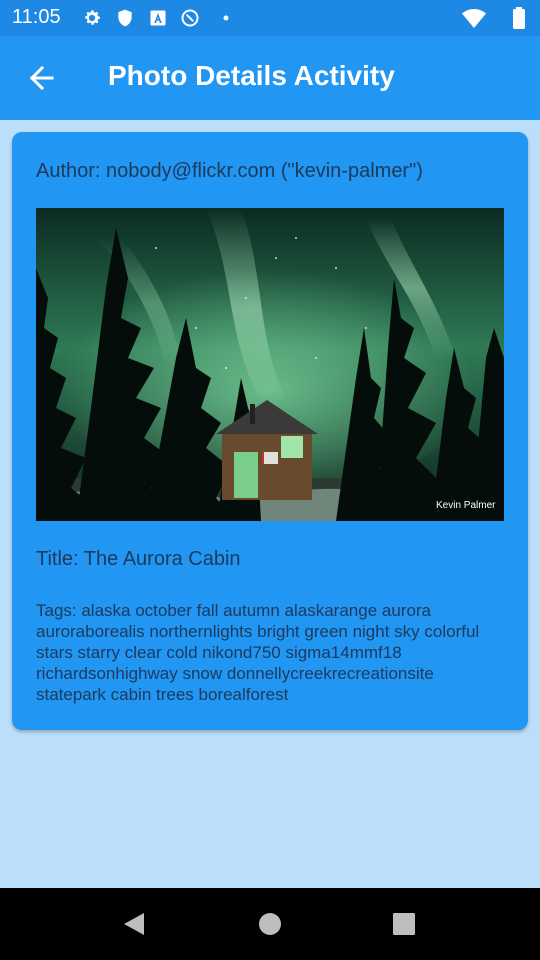 The width and height of the screenshot is (540, 960). I want to click on battery-icon, so click(519, 18).